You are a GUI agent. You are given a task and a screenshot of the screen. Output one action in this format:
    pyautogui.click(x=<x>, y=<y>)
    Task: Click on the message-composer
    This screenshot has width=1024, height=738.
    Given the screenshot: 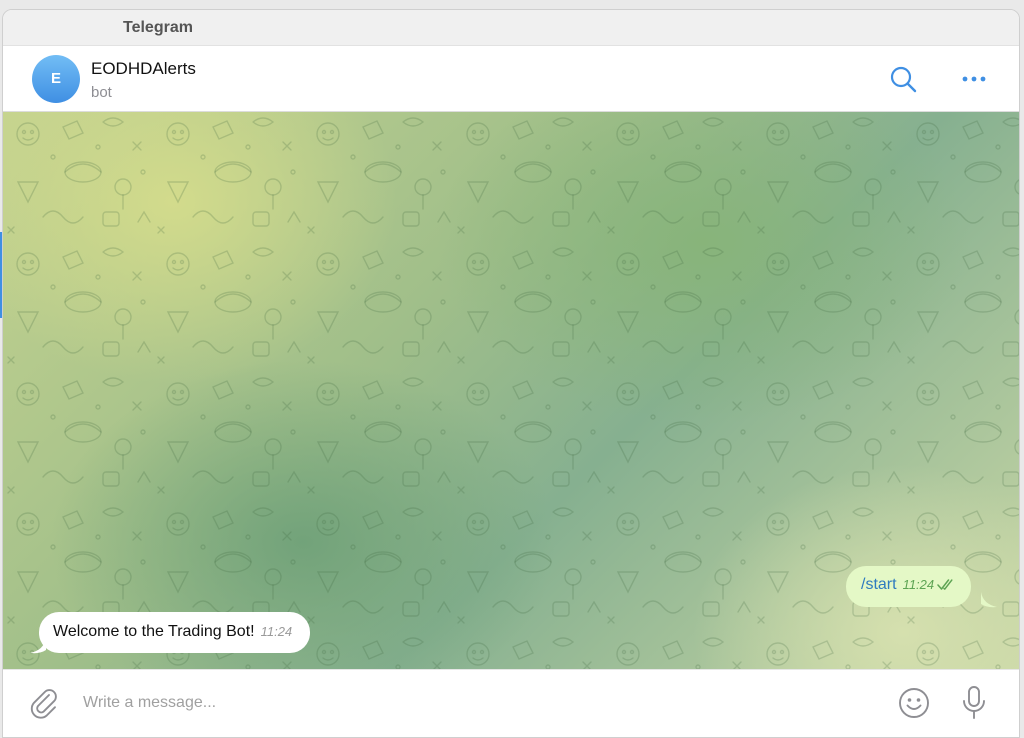 What is the action you would take?
    pyautogui.click(x=511, y=703)
    